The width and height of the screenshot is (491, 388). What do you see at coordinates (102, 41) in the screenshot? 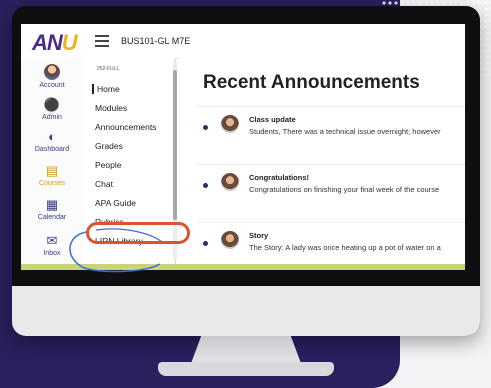
I see `menu-icon` at bounding box center [102, 41].